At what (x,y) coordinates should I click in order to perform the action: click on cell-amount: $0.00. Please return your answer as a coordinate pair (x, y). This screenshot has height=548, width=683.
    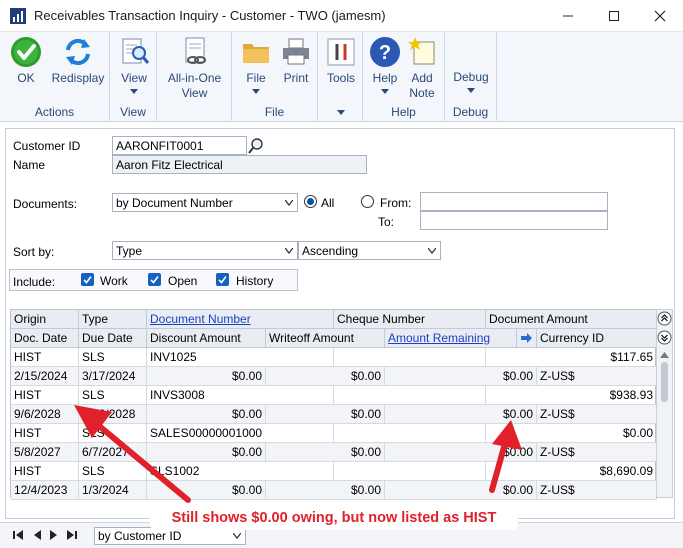
    Looking at the image, I should click on (571, 433).